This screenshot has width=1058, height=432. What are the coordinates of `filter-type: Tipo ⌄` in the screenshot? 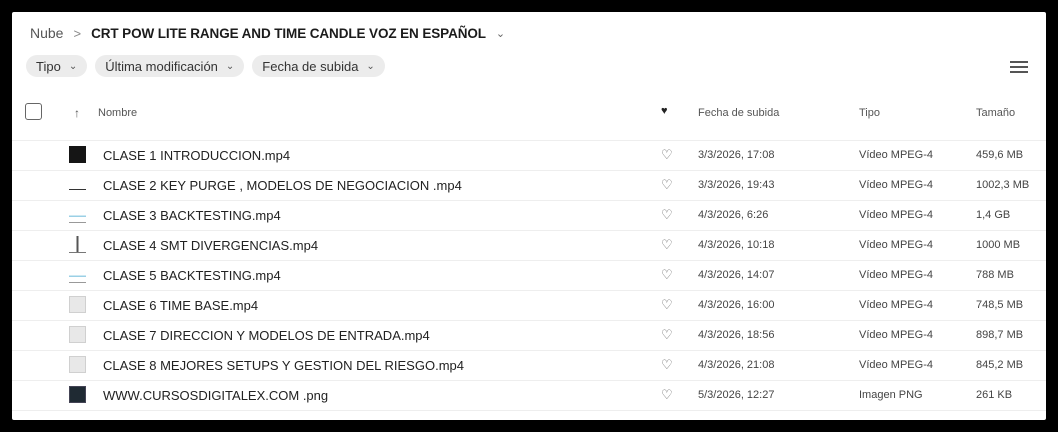 It's located at (57, 66).